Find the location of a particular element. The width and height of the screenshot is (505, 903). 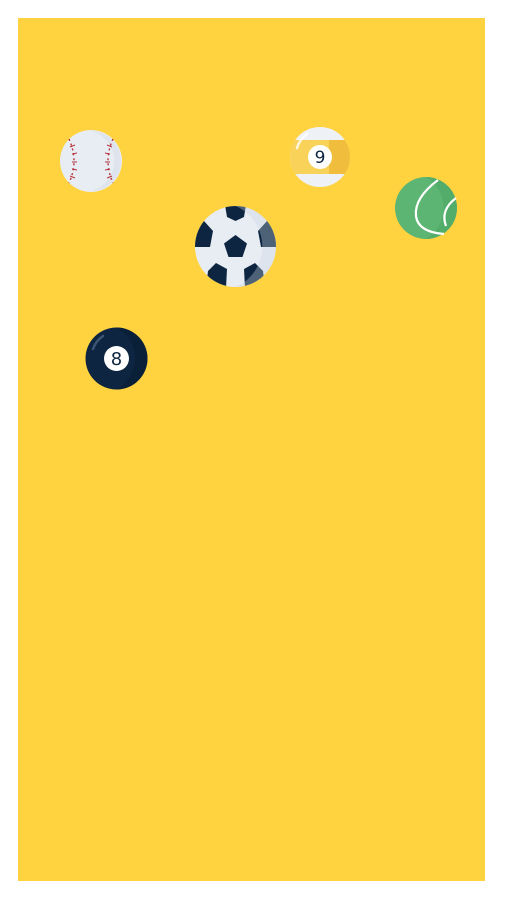

pool-ball-8-icon: 8 is located at coordinates (116, 358).